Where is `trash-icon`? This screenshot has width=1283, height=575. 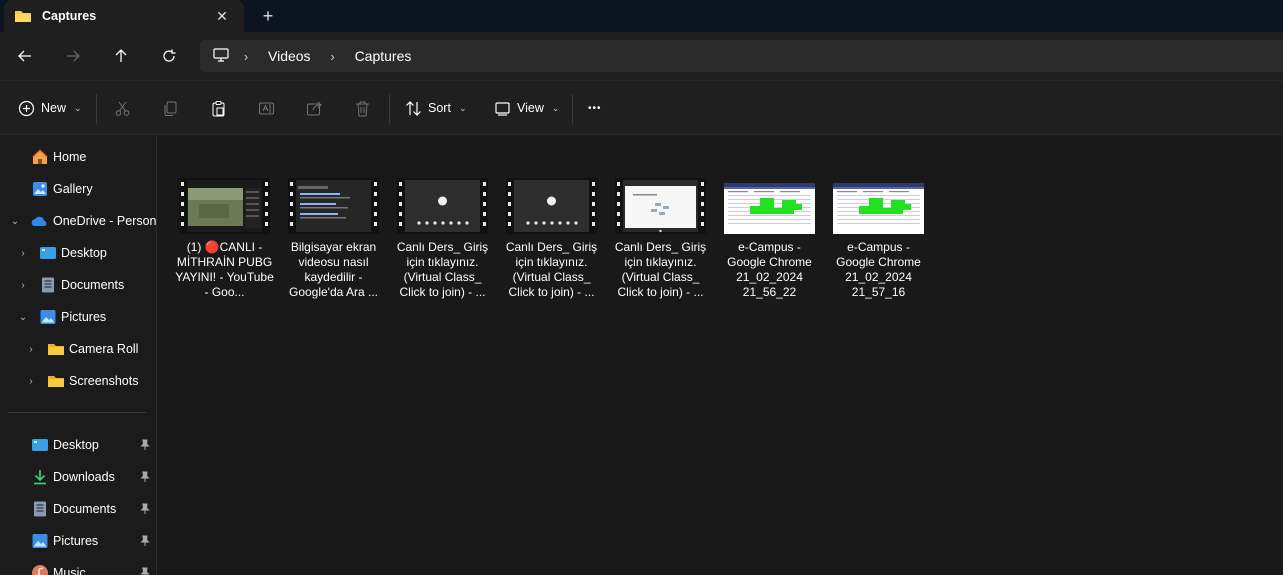 trash-icon is located at coordinates (362, 108).